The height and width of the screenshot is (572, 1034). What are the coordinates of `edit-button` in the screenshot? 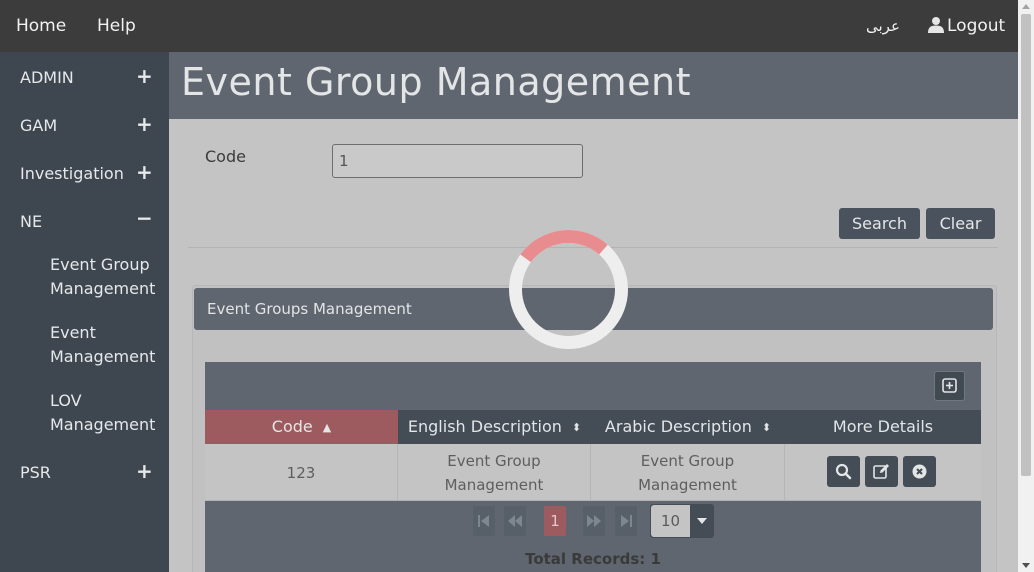 It's located at (881, 471).